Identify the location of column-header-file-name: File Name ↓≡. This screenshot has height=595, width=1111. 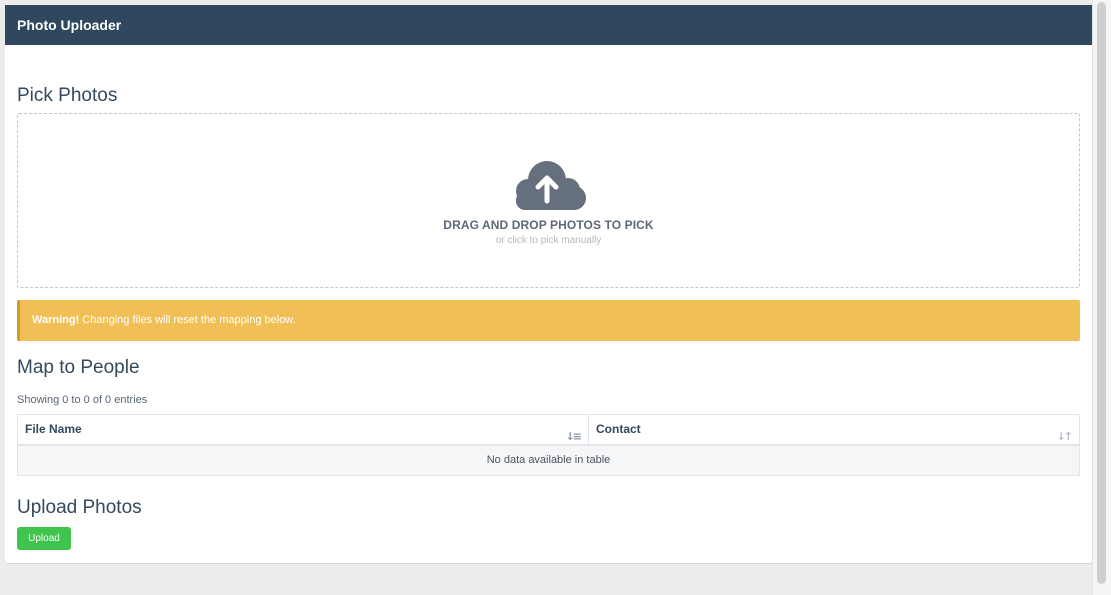
(303, 429).